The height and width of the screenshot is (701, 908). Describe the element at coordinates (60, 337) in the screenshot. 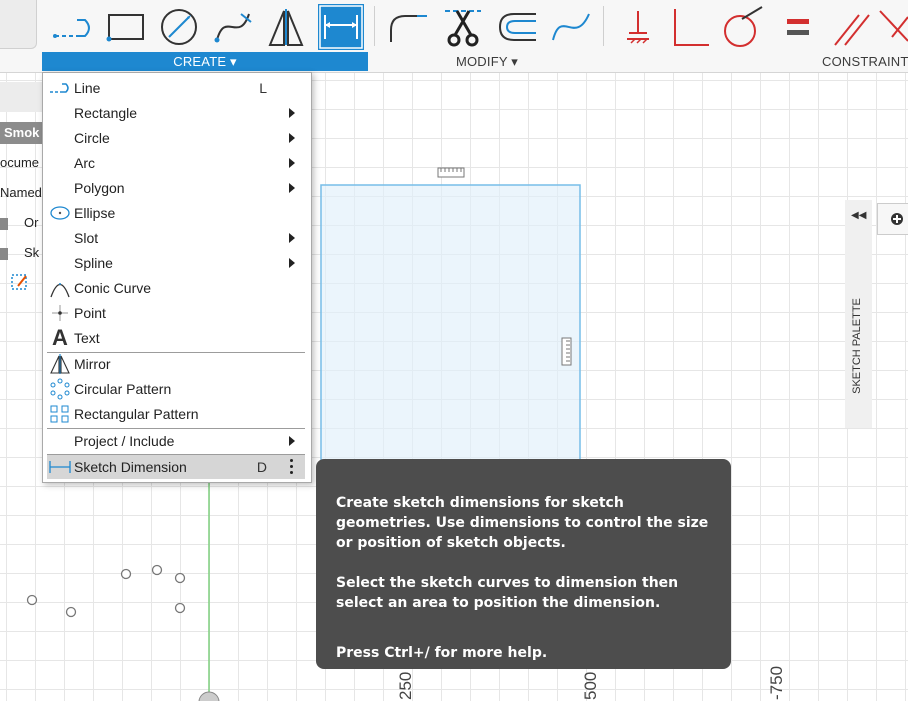

I see `text-icon: A` at that location.